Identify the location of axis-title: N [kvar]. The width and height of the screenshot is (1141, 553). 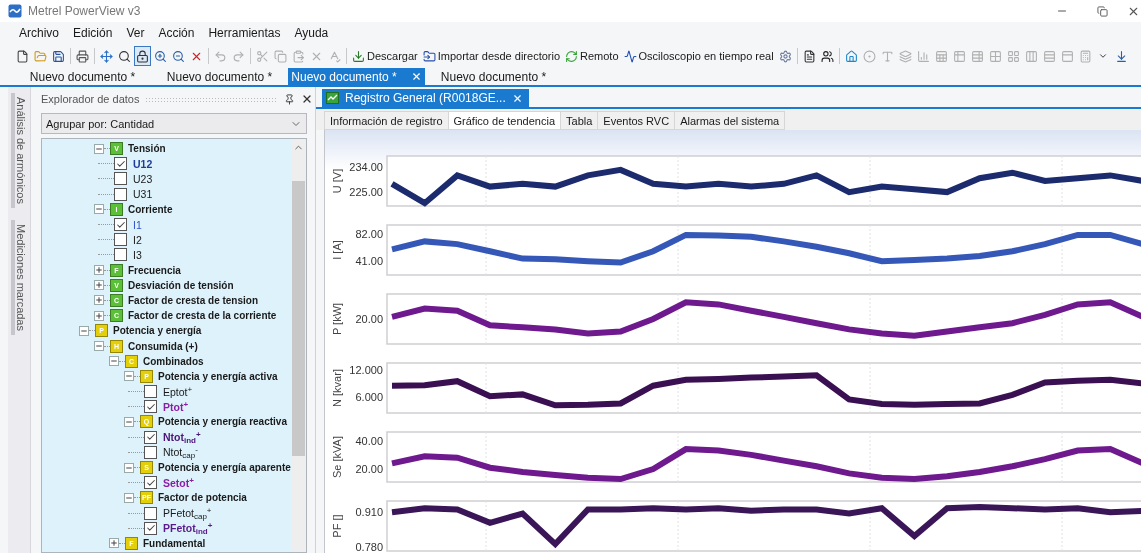
(337, 388).